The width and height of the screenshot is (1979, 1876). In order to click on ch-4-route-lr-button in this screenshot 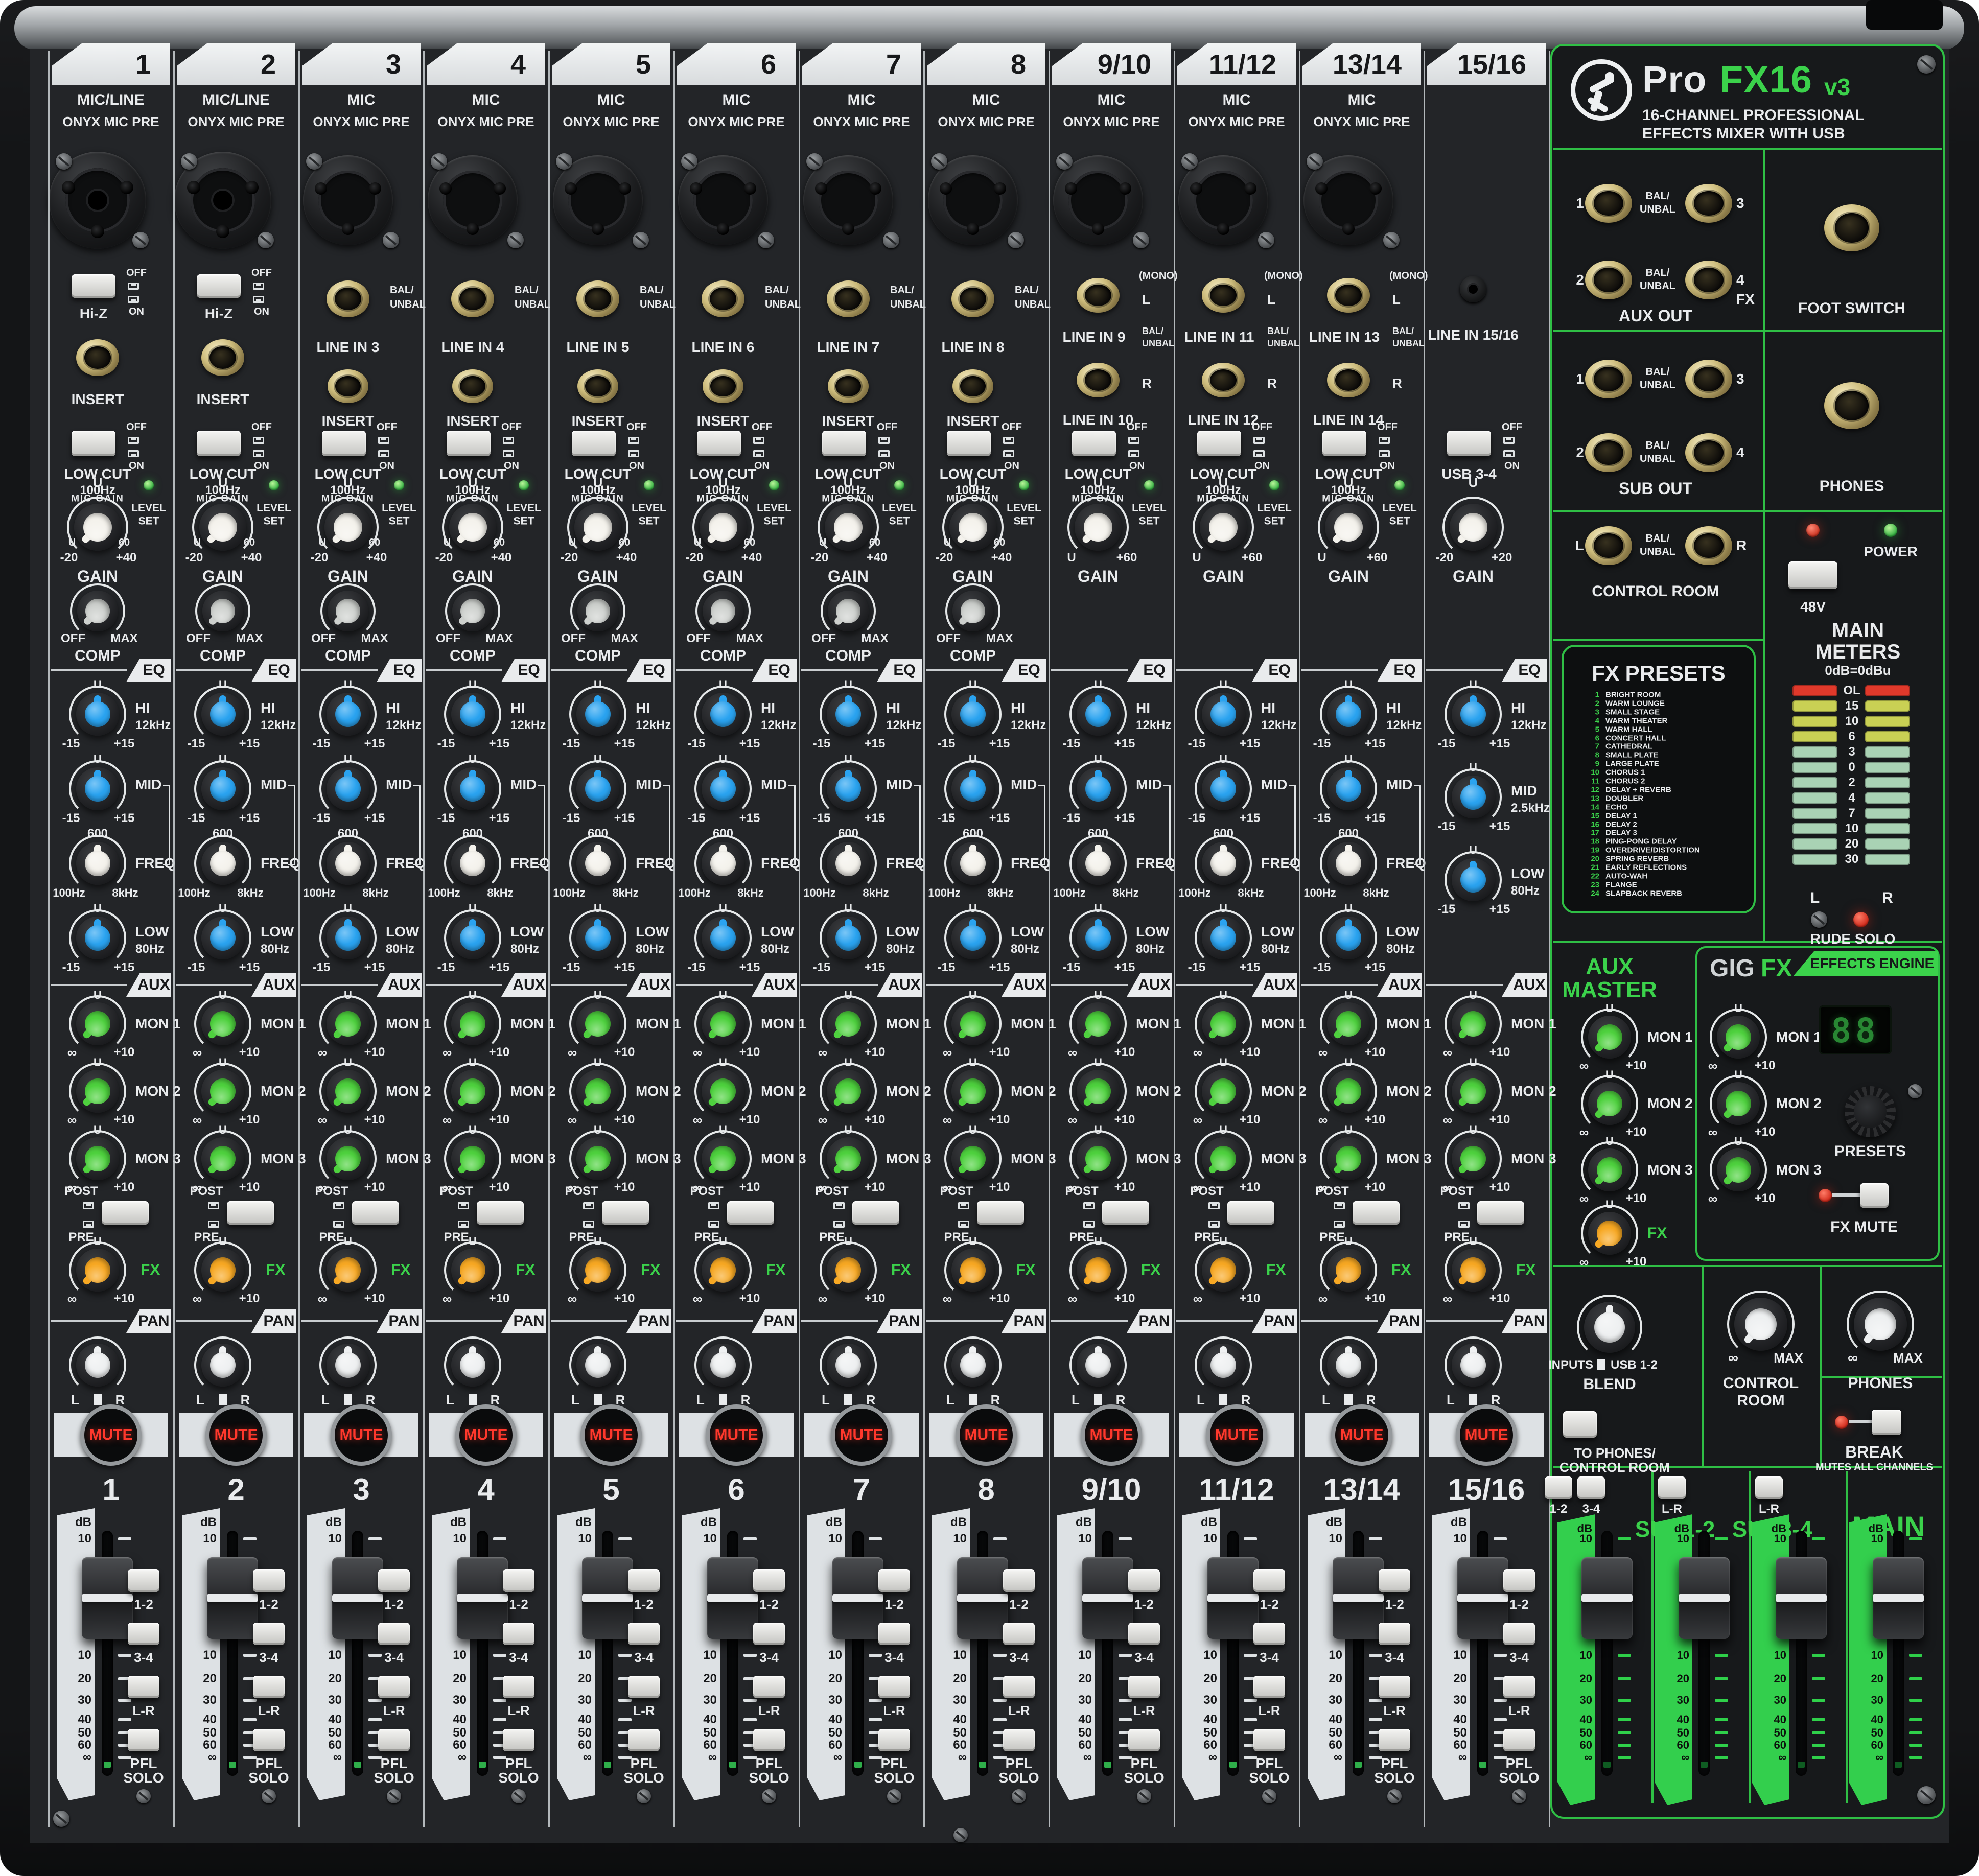, I will do `click(518, 1687)`.